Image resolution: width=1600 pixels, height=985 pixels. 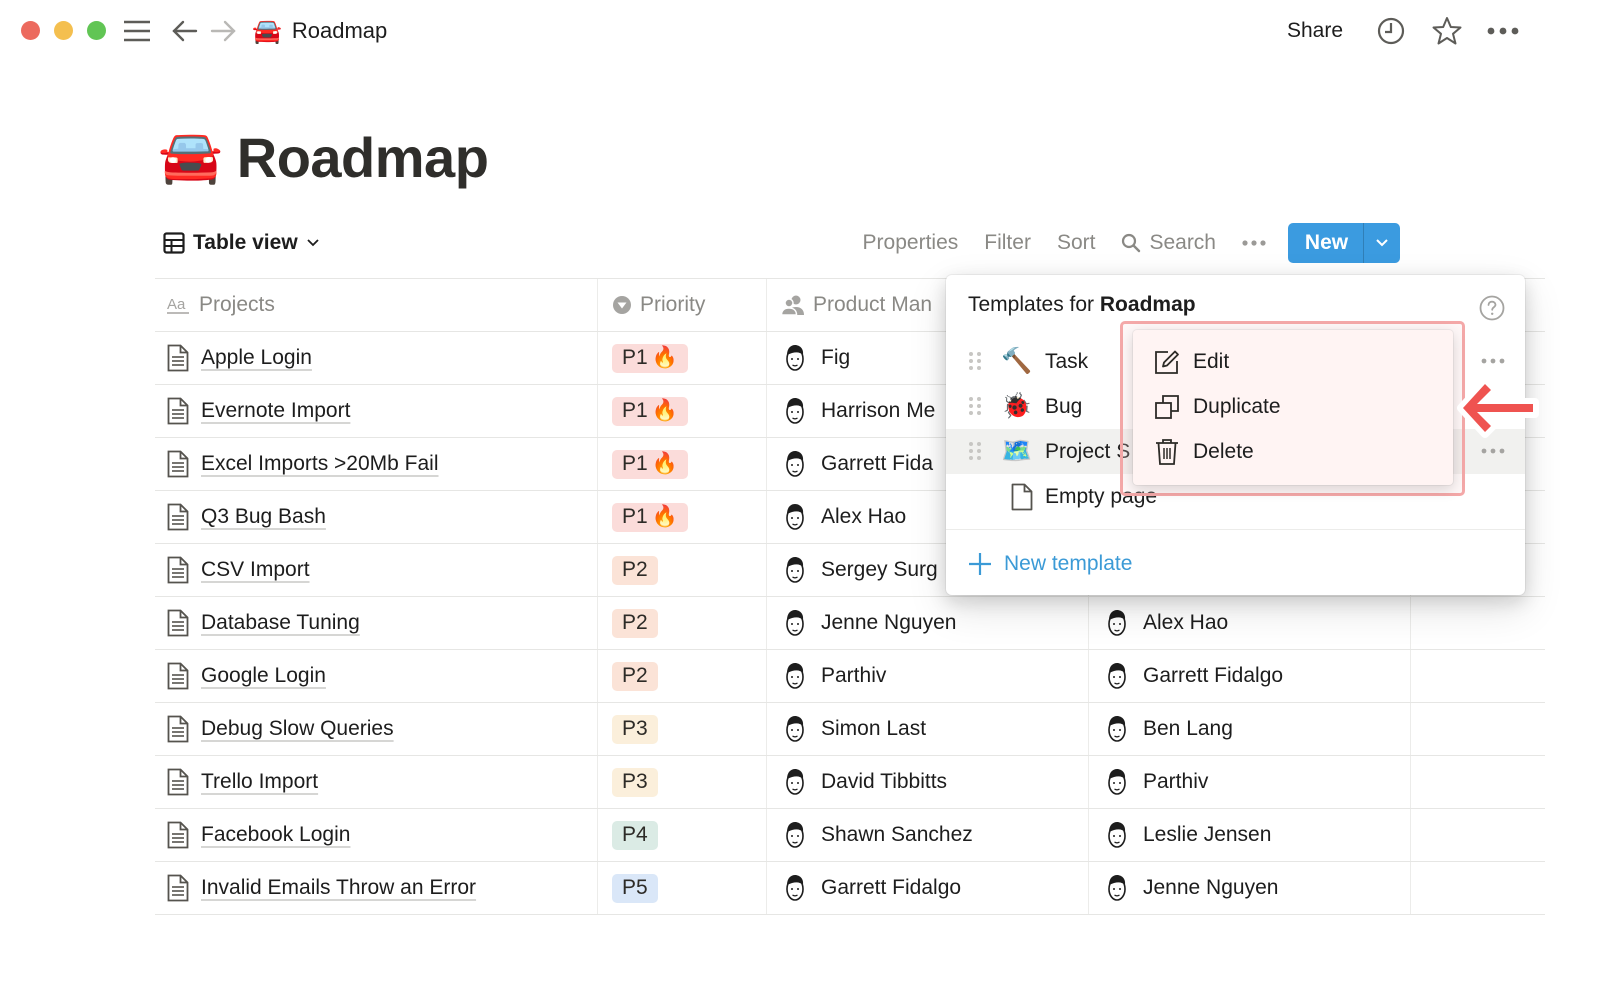 I want to click on cell-product-manager: Simon Last, so click(x=928, y=729).